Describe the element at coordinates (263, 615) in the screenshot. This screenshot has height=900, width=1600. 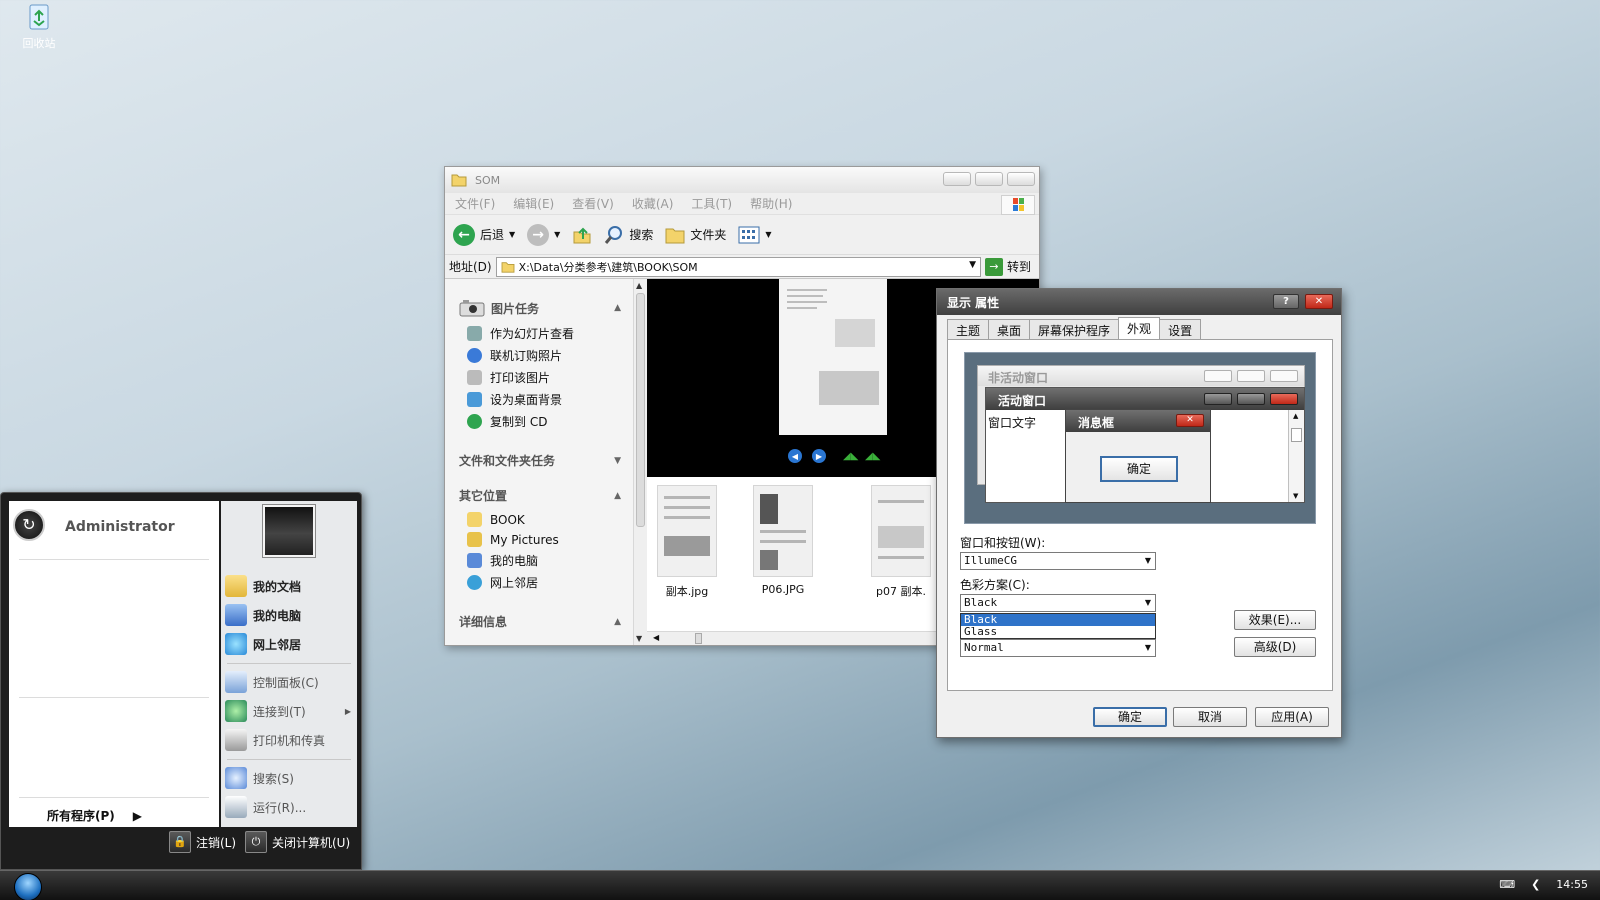
I see `sm-item-my-computer: 我的电脑` at that location.